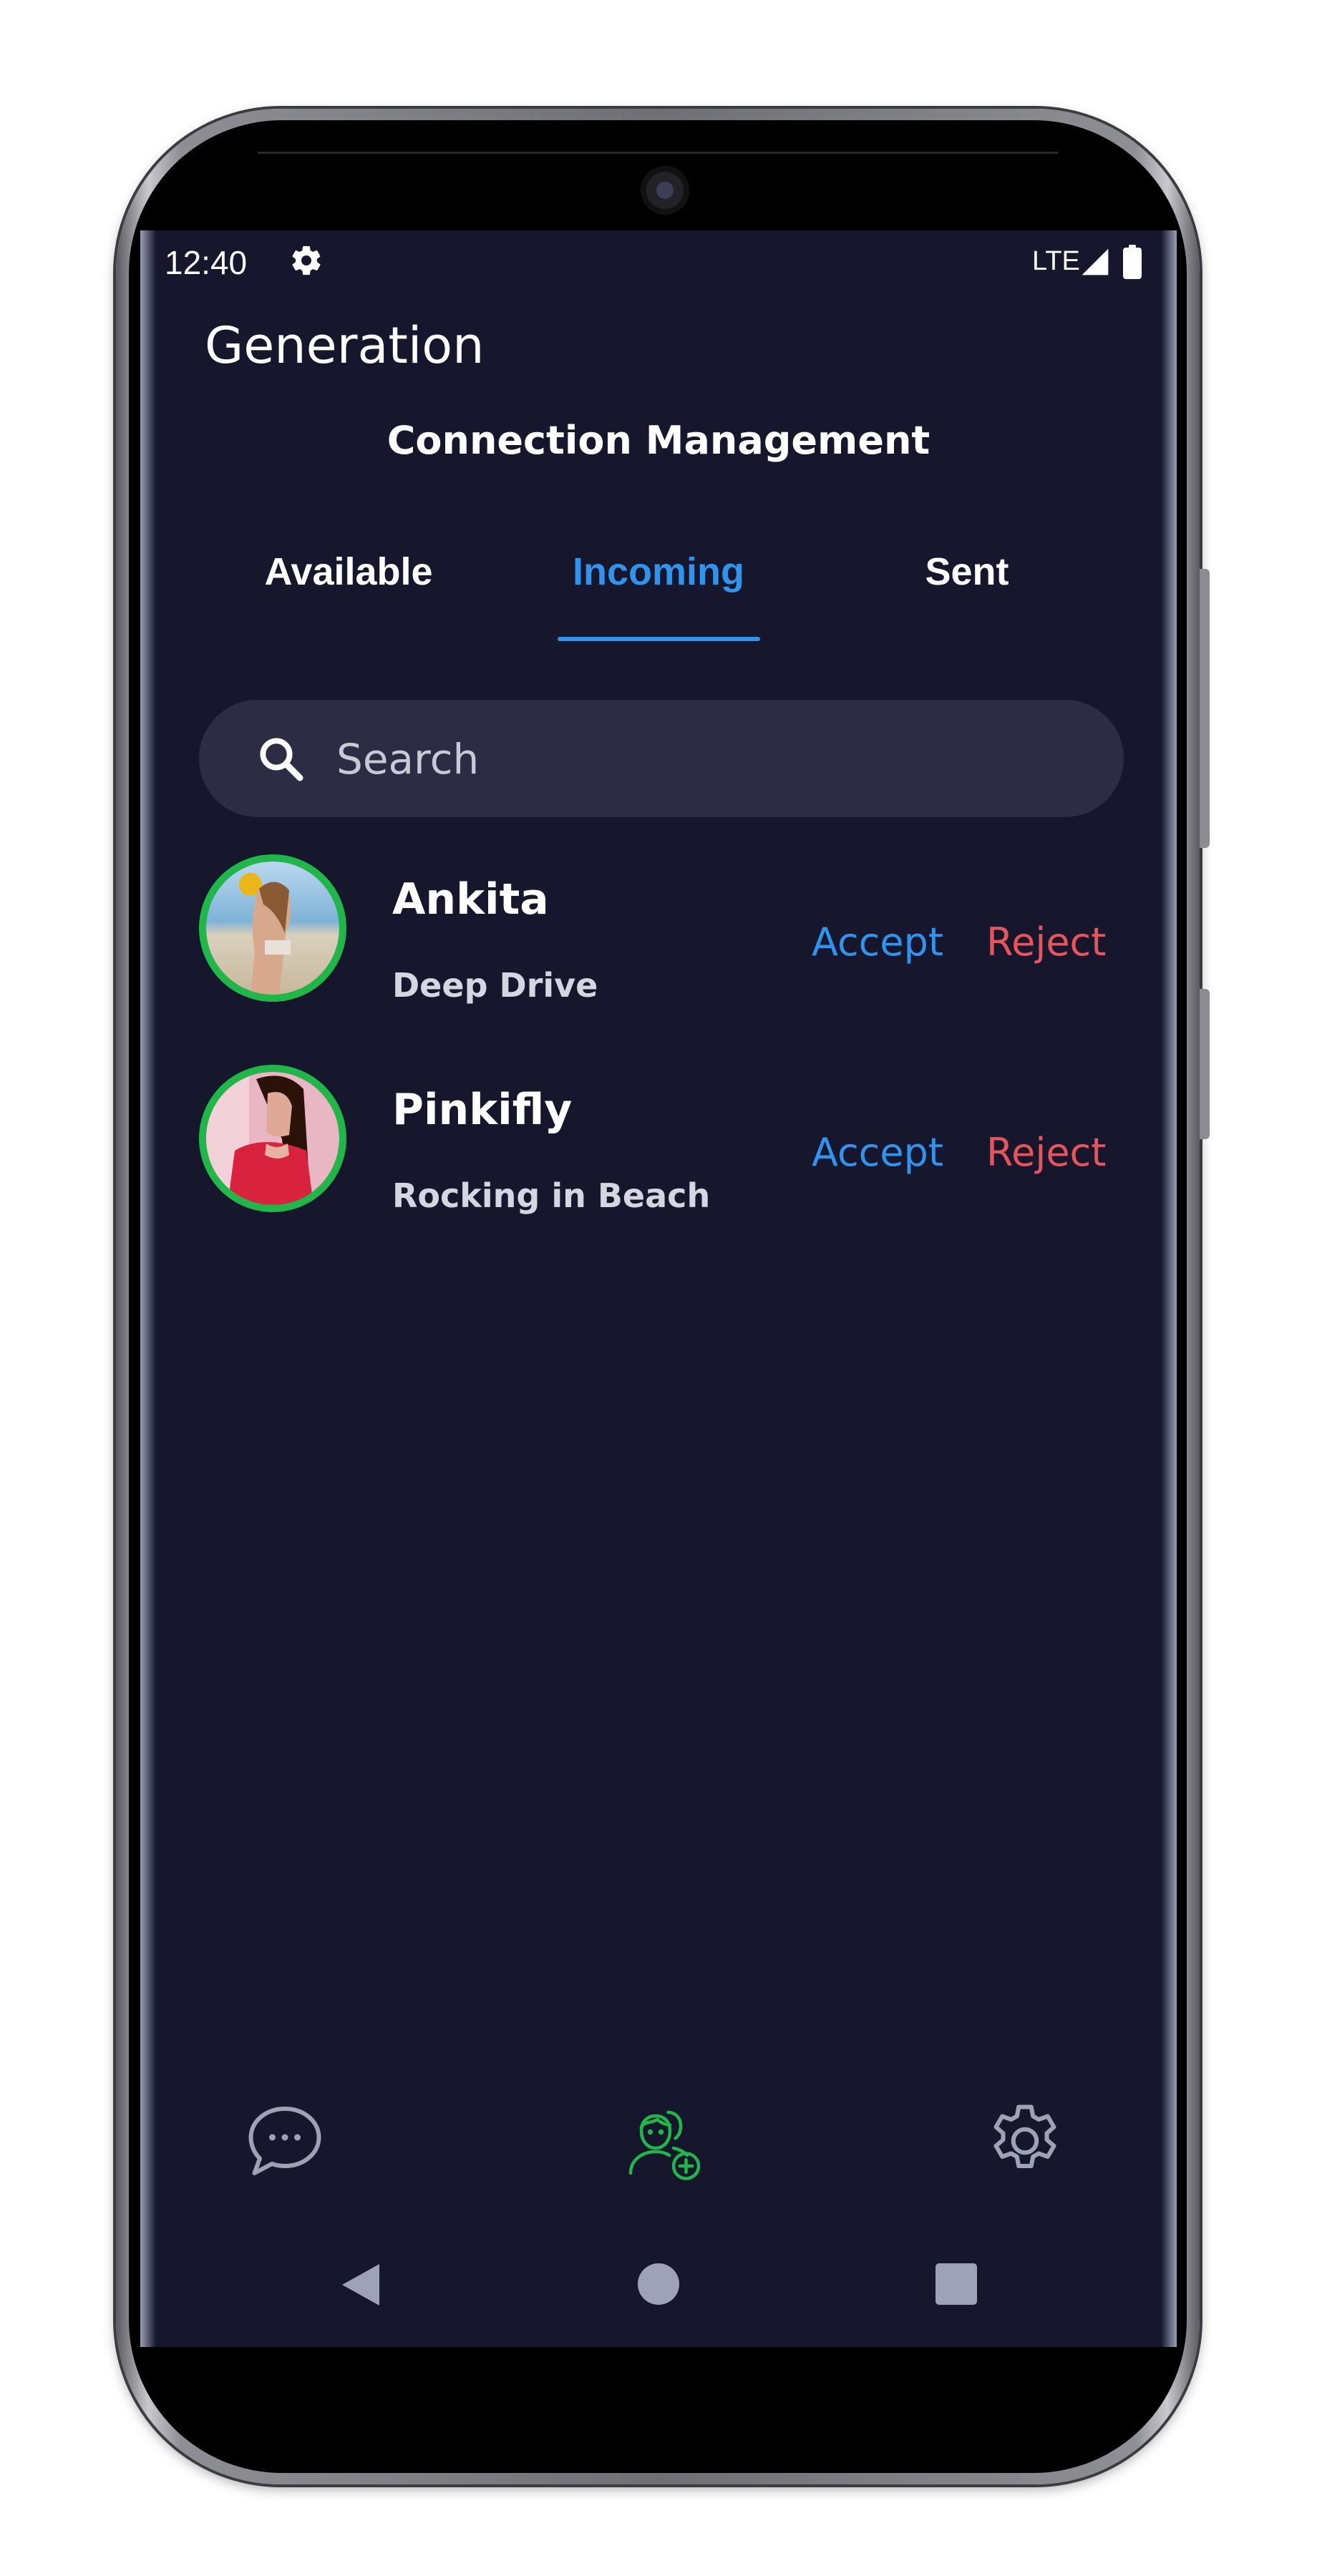 The image size is (1317, 2576). Describe the element at coordinates (348, 572) in the screenshot. I see `tab-available: Available` at that location.